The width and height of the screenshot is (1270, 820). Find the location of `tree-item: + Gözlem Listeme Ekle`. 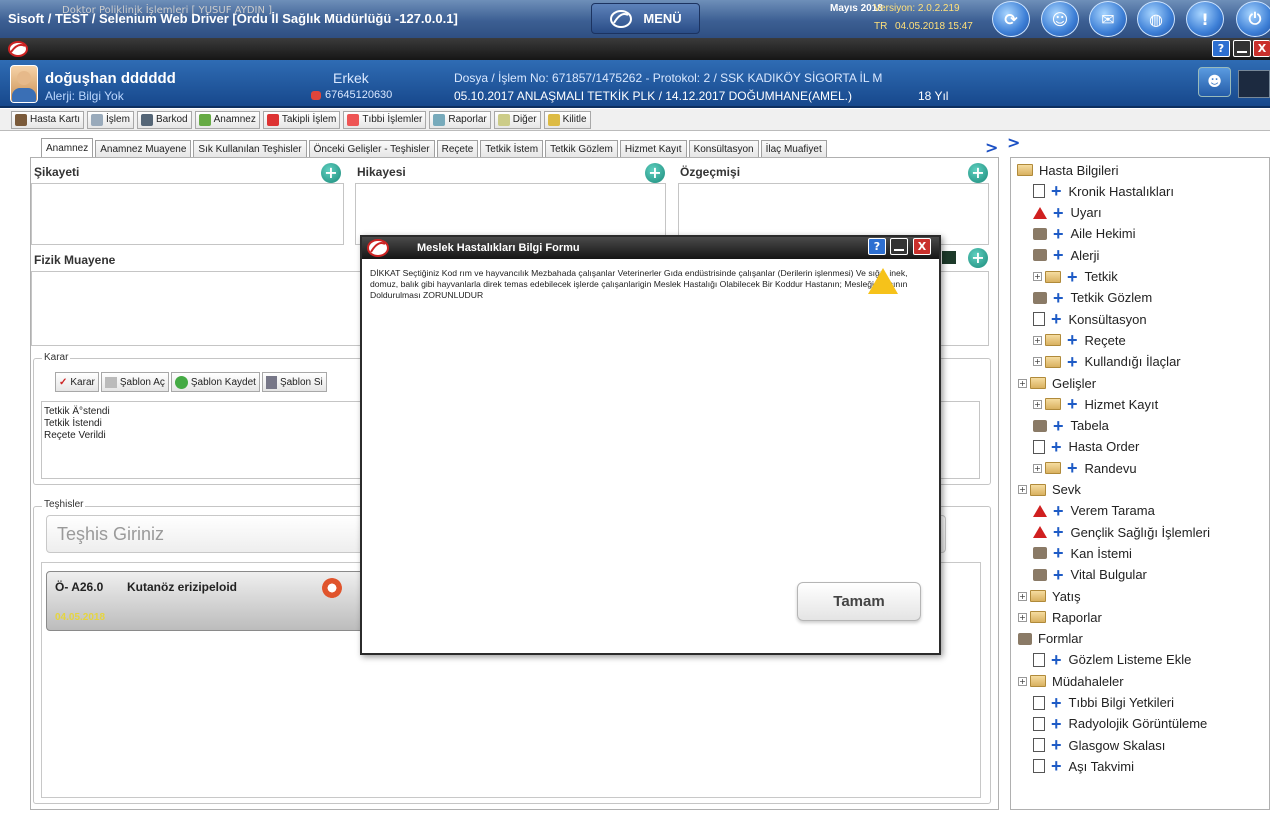

tree-item: + Gözlem Listeme Ekle is located at coordinates (1112, 660).